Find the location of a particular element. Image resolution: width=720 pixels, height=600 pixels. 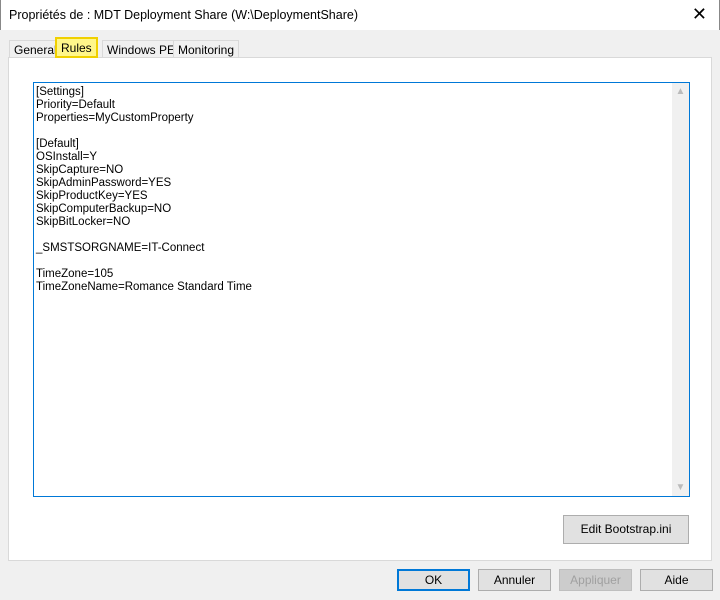

ok-button: OK is located at coordinates (433, 580).